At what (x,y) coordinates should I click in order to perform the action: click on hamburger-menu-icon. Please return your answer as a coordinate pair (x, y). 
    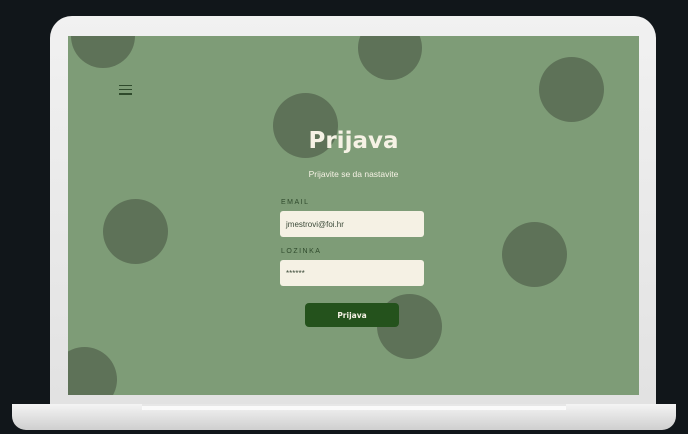
    Looking at the image, I should click on (125, 90).